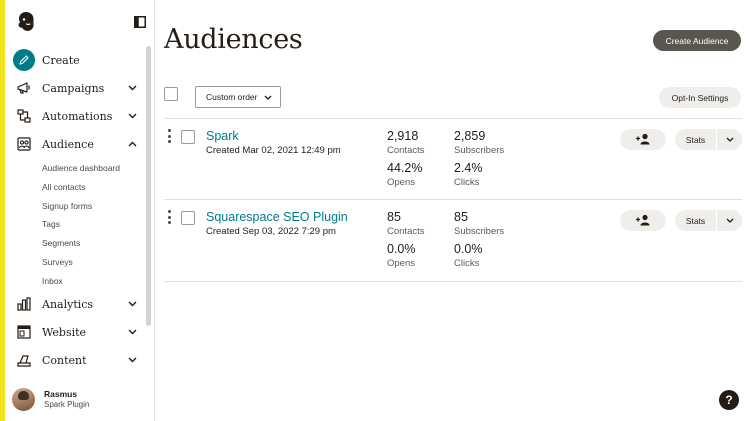  Describe the element at coordinates (24, 60) in the screenshot. I see `pencil-icon` at that location.